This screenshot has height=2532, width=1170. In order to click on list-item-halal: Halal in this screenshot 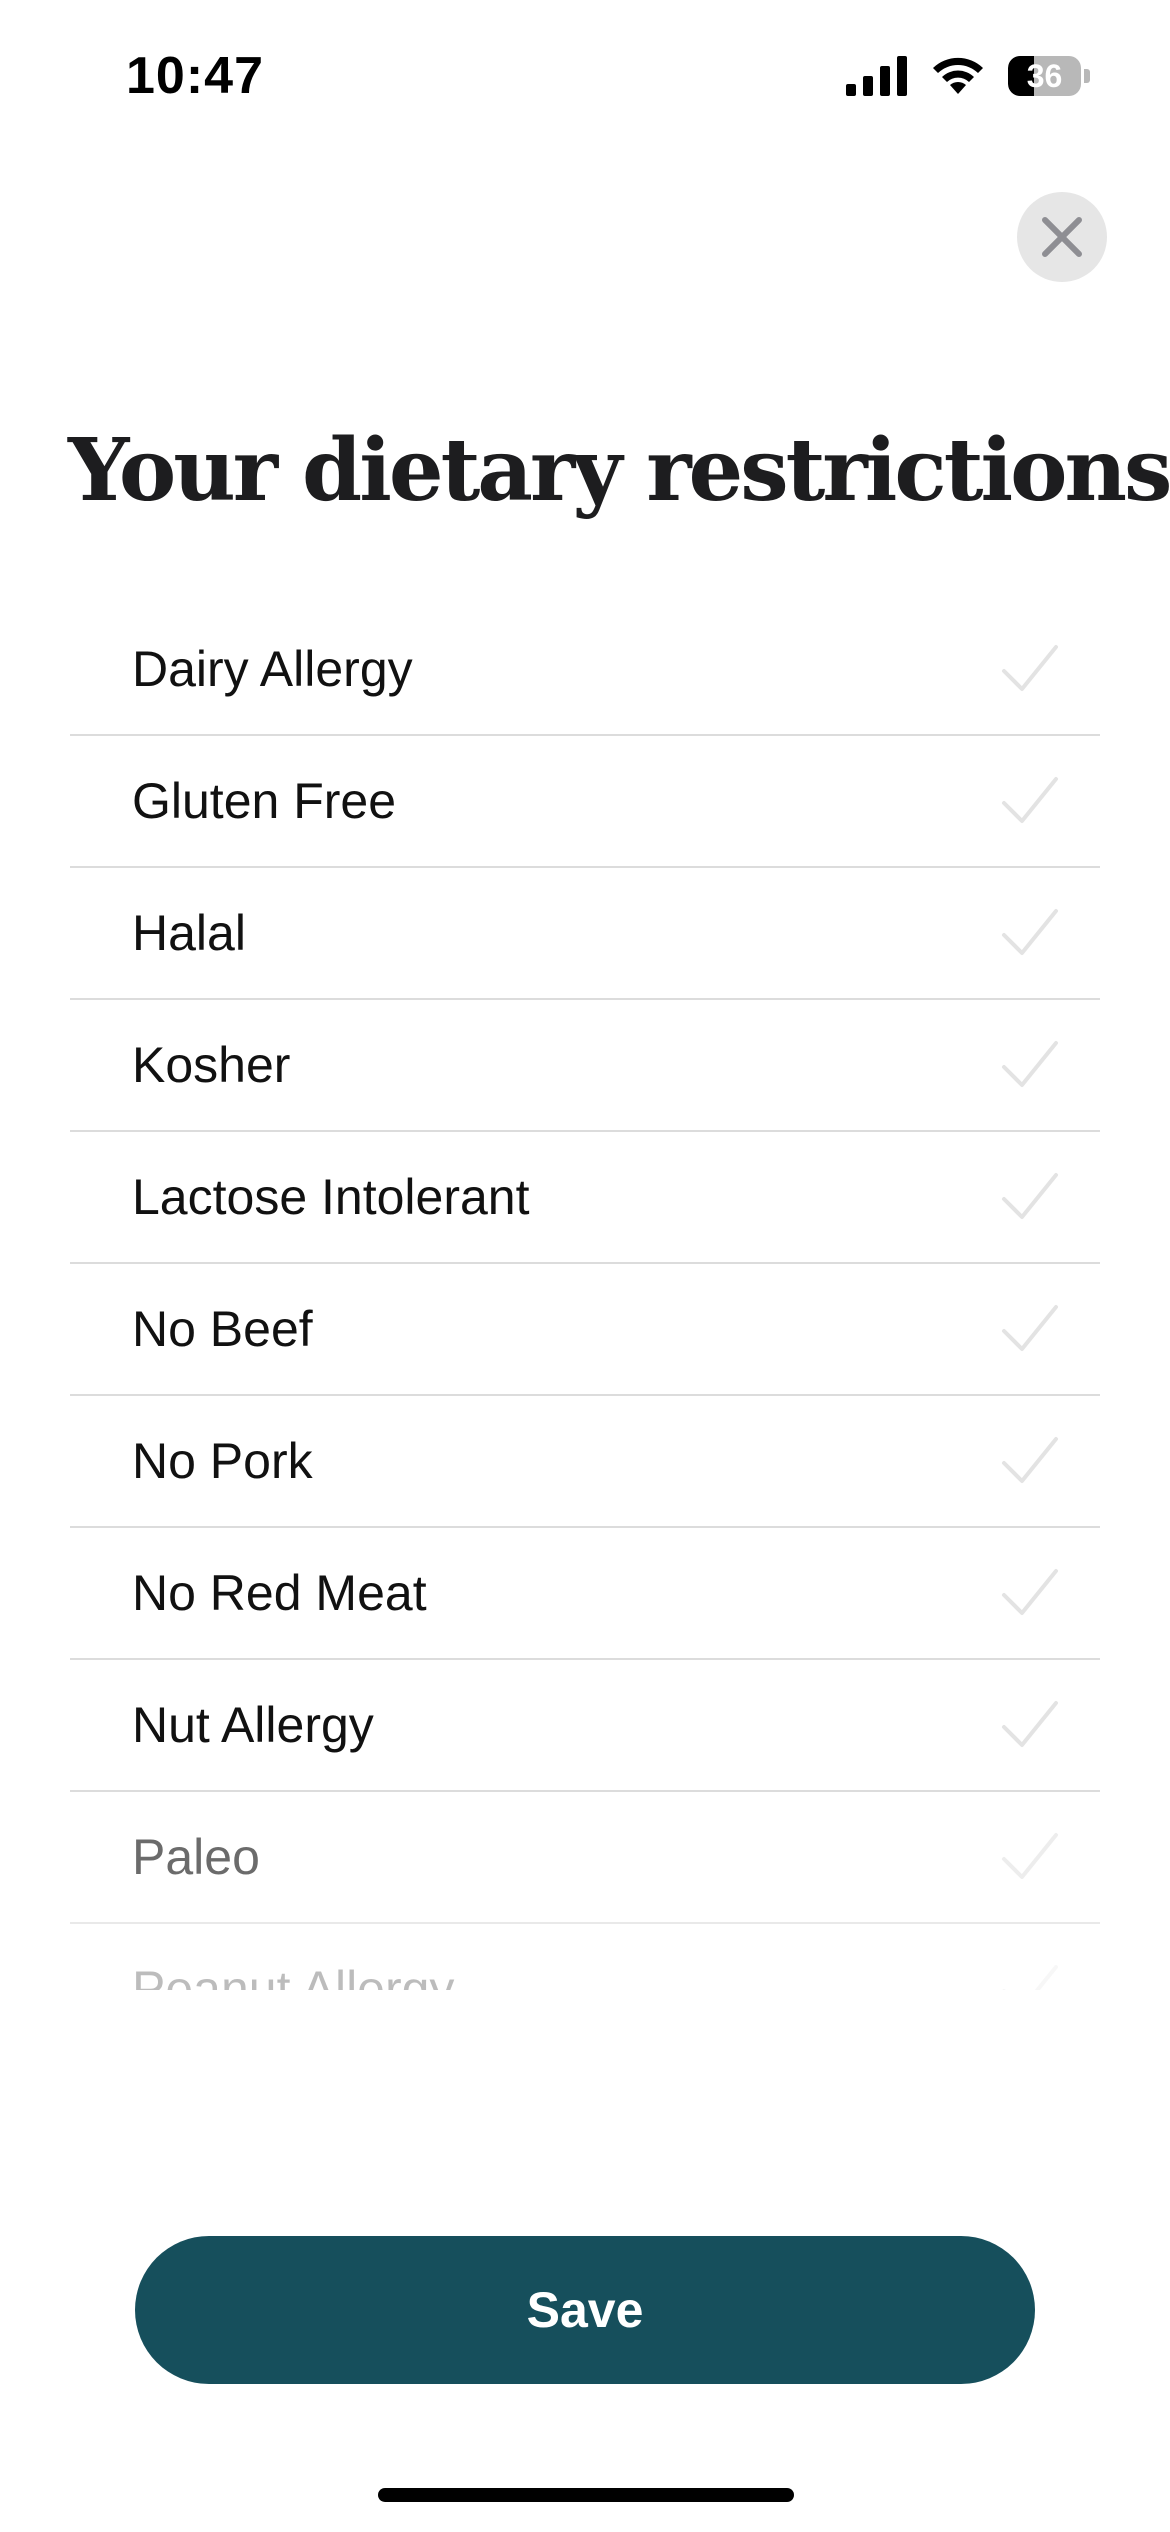, I will do `click(585, 934)`.